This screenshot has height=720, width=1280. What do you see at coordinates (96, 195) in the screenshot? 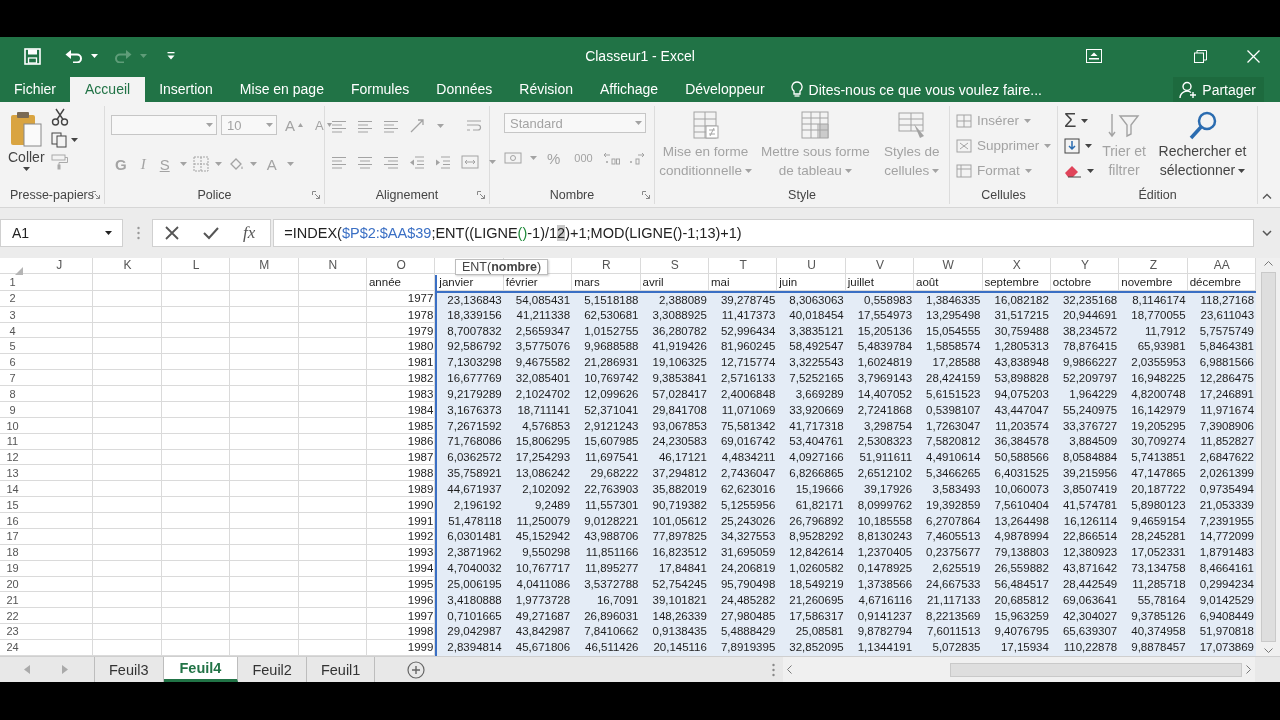
I see `dialog-launcher-icon` at bounding box center [96, 195].